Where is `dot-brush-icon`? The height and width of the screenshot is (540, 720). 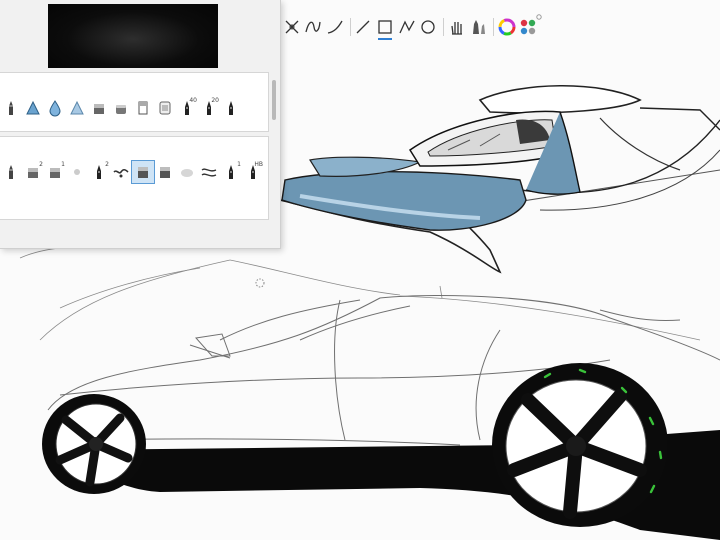
dot-brush-icon is located at coordinates (77, 172).